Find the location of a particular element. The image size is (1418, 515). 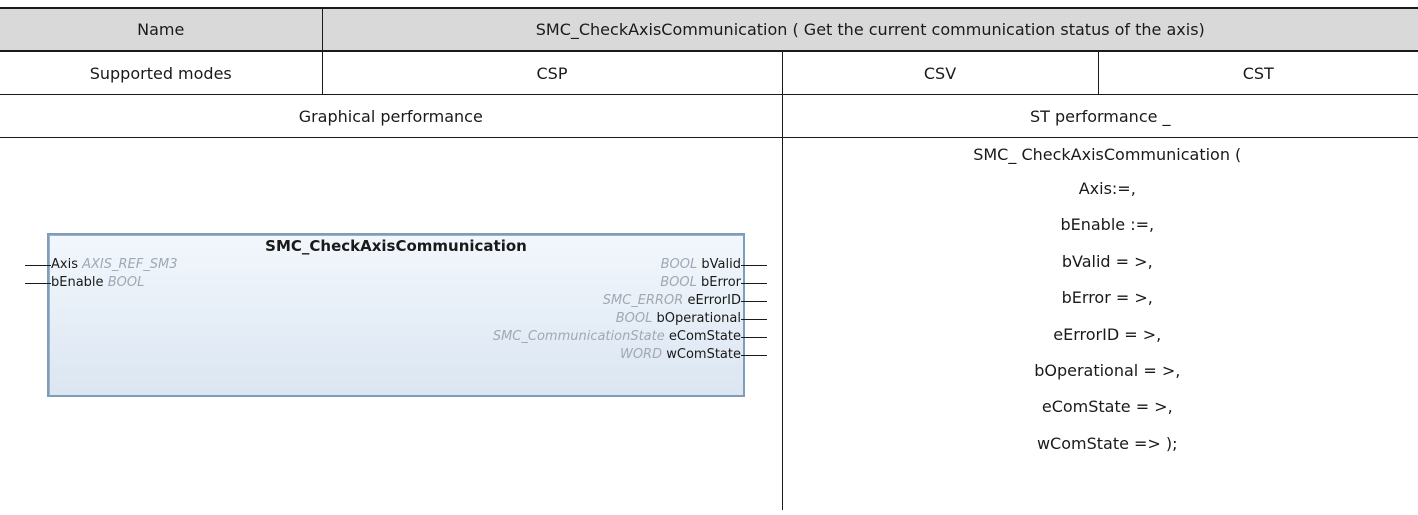

mode-cst: CST is located at coordinates (1258, 73).